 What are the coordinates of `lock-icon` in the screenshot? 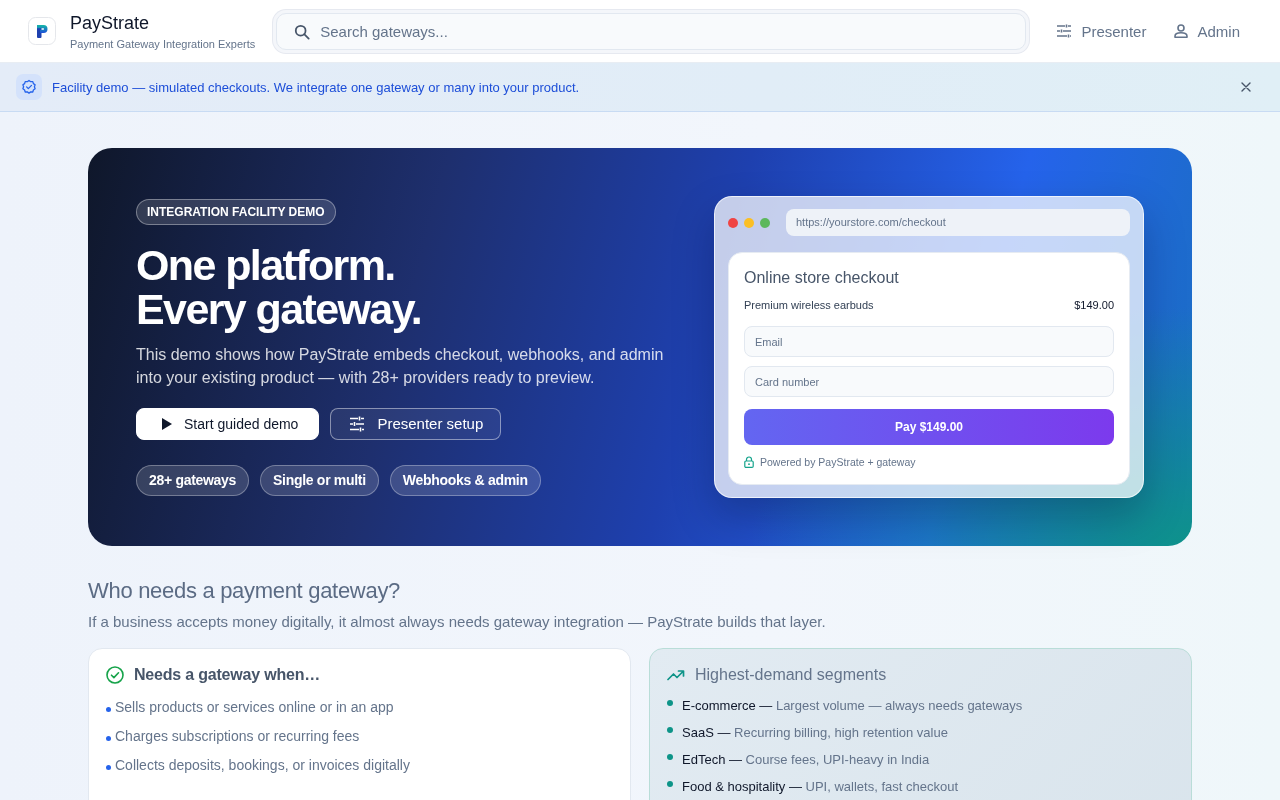 It's located at (749, 462).